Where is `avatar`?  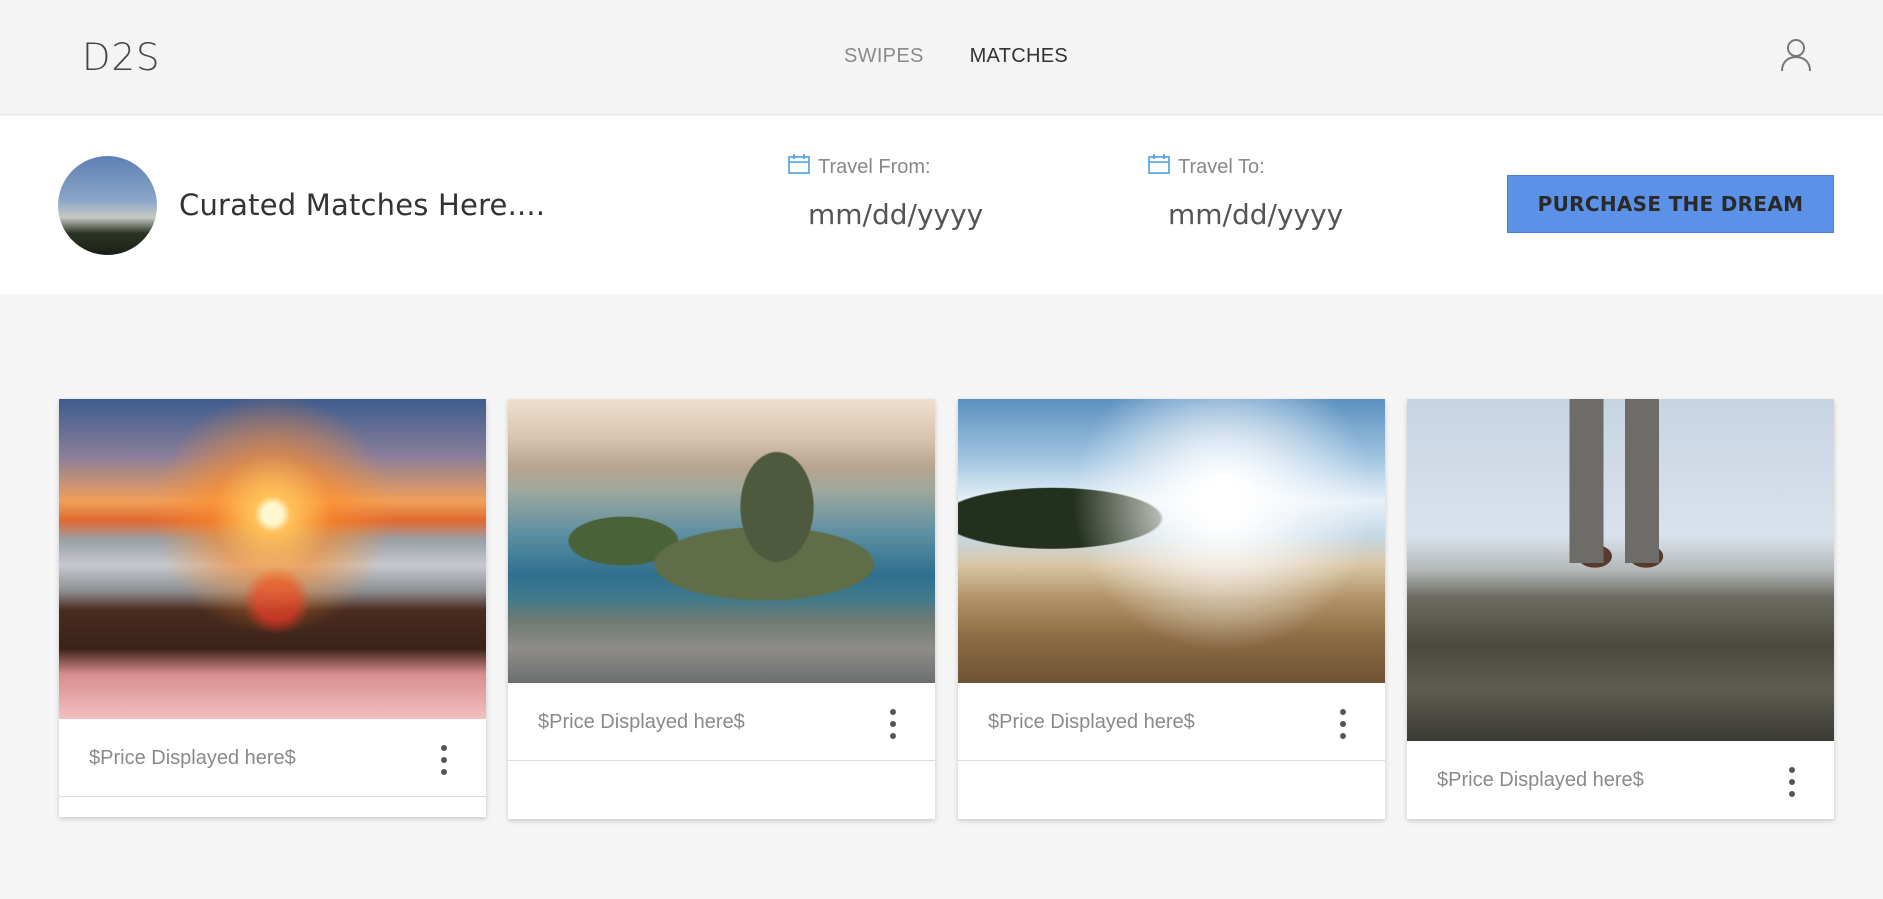
avatar is located at coordinates (107, 205).